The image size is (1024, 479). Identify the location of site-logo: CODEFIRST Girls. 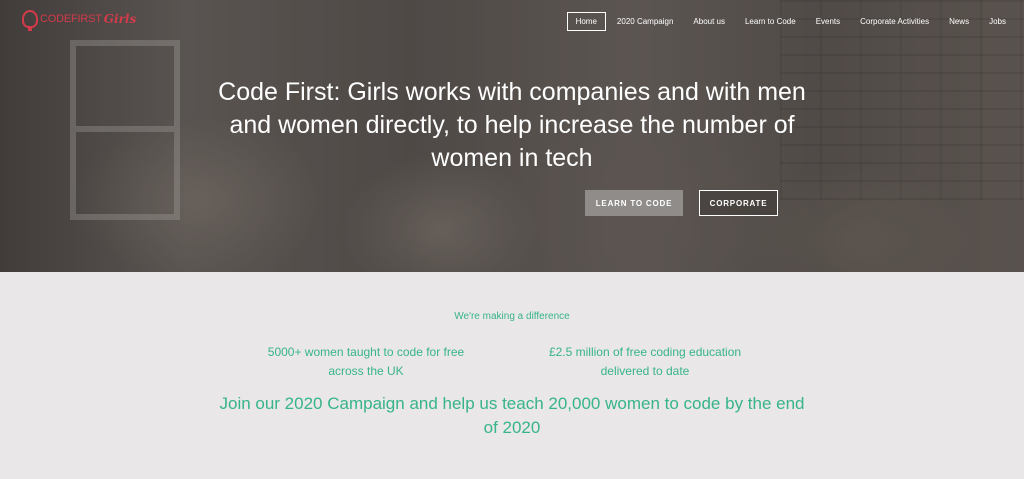
(79, 20).